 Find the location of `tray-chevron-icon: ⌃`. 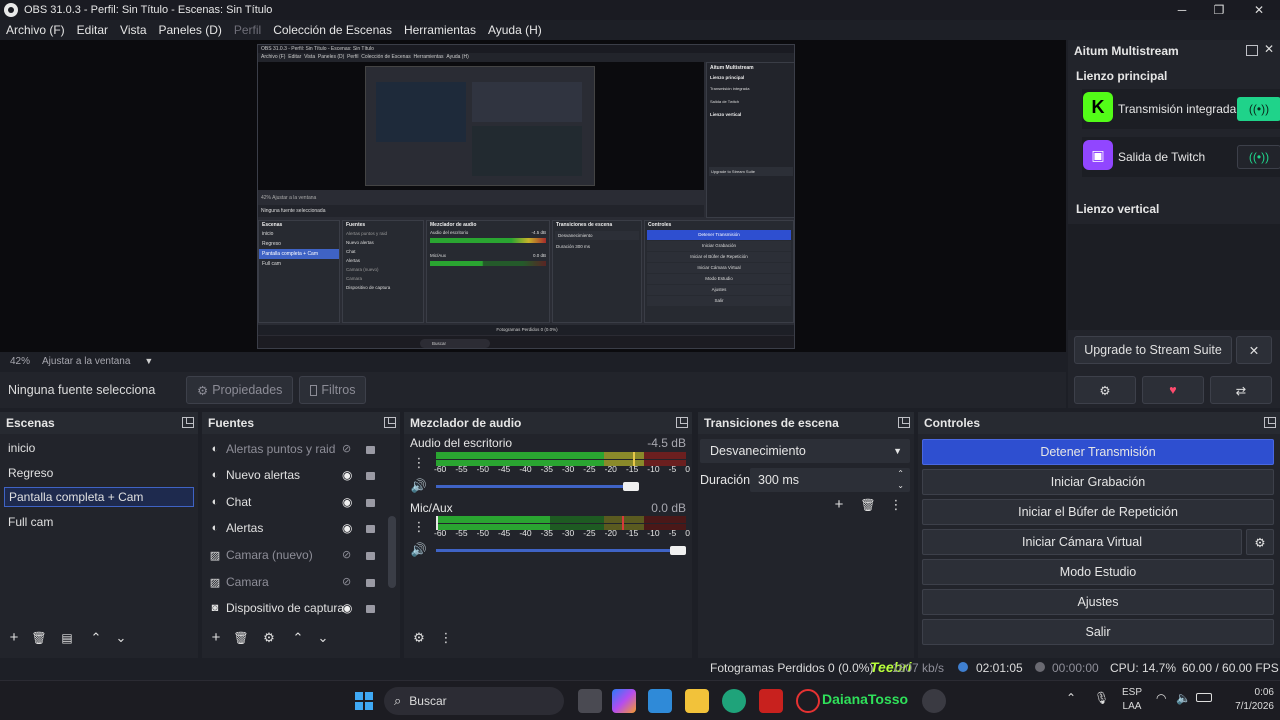

tray-chevron-icon: ⌃ is located at coordinates (1071, 698).